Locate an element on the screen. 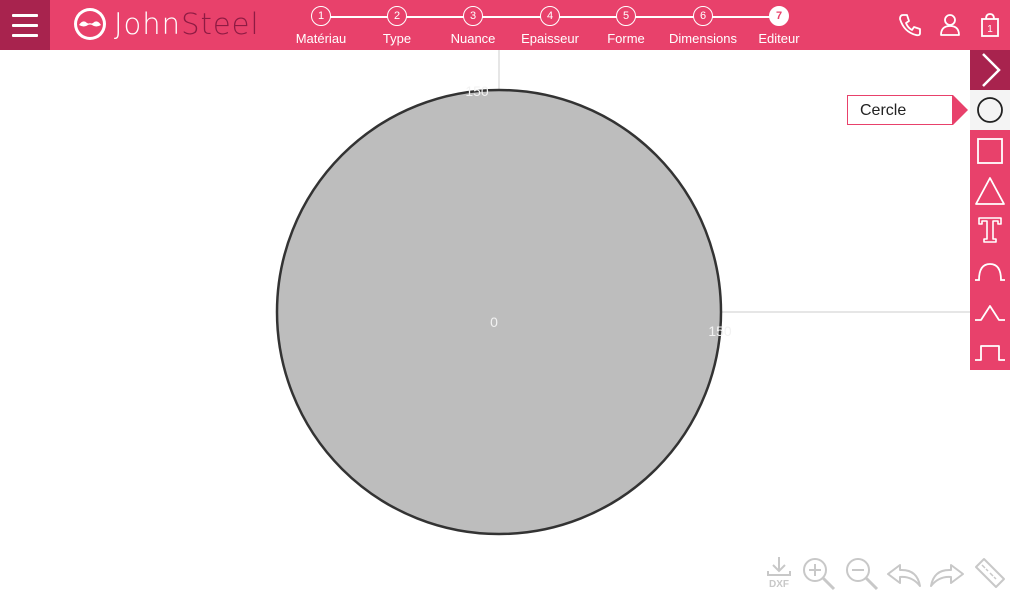  cart-icon: 1 is located at coordinates (990, 25).